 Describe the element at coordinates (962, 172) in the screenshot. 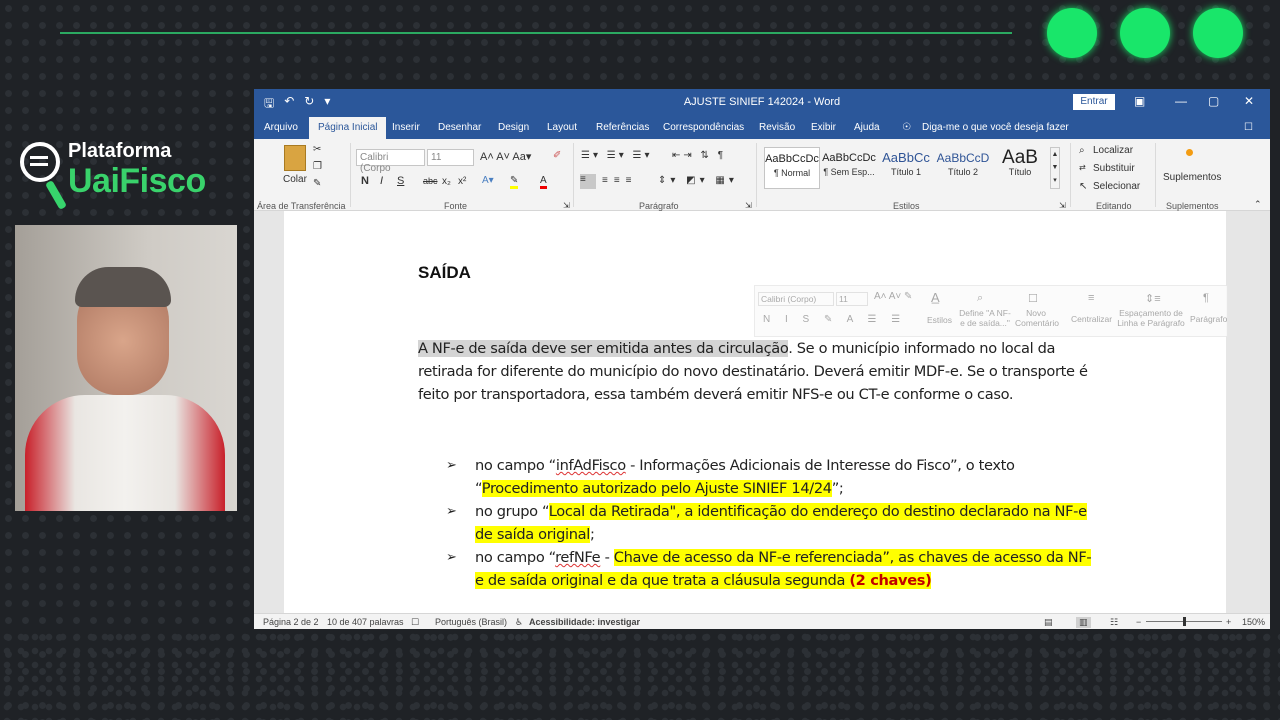

I see `style-name: Título 2` at that location.